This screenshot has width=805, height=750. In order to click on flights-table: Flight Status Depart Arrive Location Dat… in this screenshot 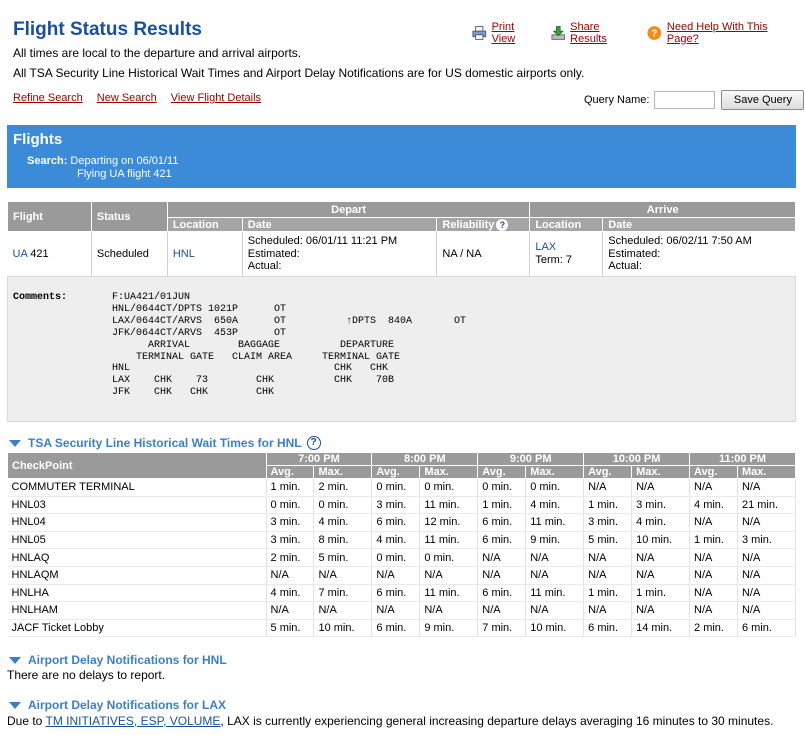, I will do `click(401, 238)`.